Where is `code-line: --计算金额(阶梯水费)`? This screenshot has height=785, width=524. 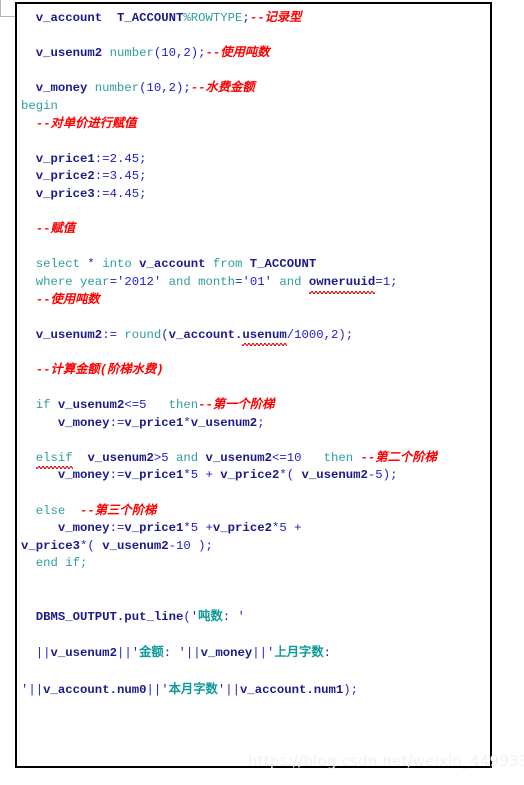
code-line: --计算金额(阶梯水费) is located at coordinates (92, 369).